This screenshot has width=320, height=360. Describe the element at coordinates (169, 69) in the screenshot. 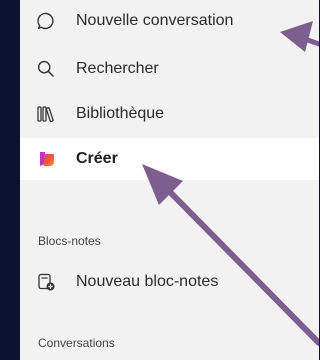

I see `search-item: Rechercher` at that location.